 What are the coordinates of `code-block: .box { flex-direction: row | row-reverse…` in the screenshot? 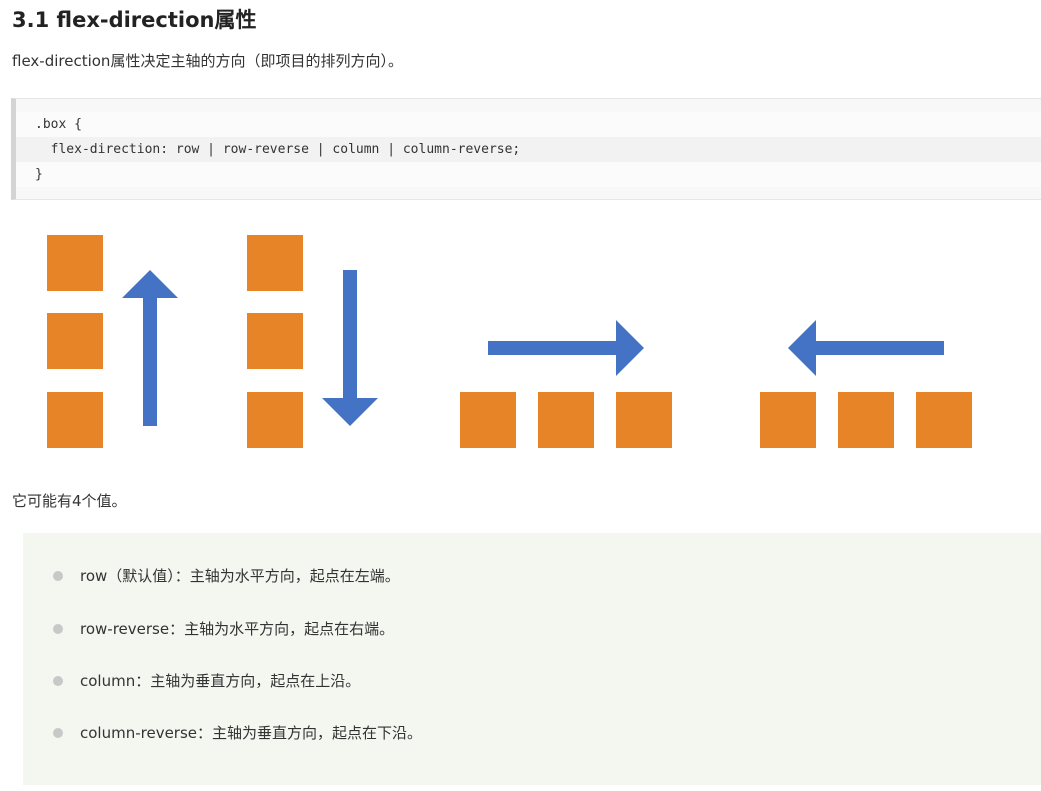 It's located at (526, 149).